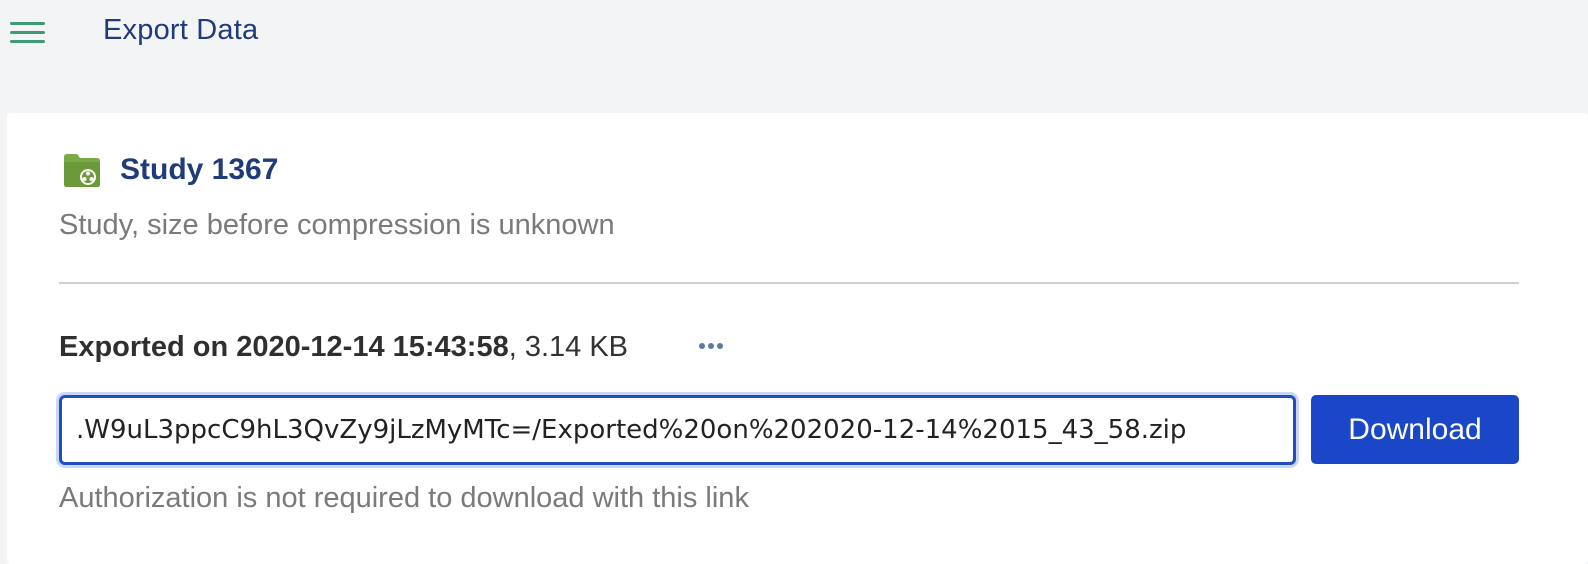  I want to click on top-bar: Export Data, so click(794, 35).